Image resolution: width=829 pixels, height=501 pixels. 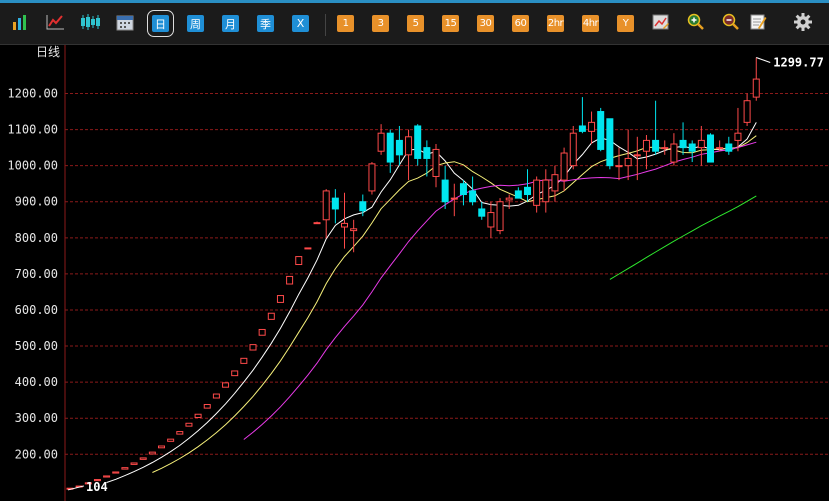 What do you see at coordinates (36, 418) in the screenshot?
I see `y-tick-label: 300.00` at bounding box center [36, 418].